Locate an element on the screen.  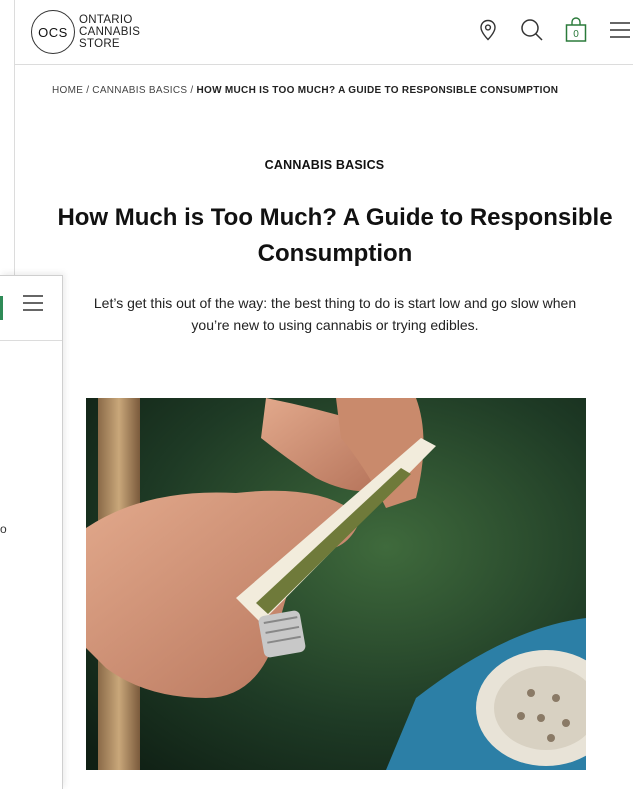
logo-badge: OCS is located at coordinates (53, 32).